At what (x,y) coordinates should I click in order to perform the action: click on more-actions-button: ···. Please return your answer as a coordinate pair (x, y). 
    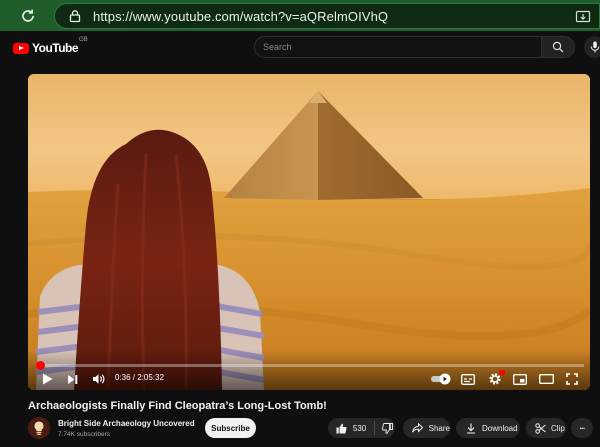
    Looking at the image, I should click on (582, 428).